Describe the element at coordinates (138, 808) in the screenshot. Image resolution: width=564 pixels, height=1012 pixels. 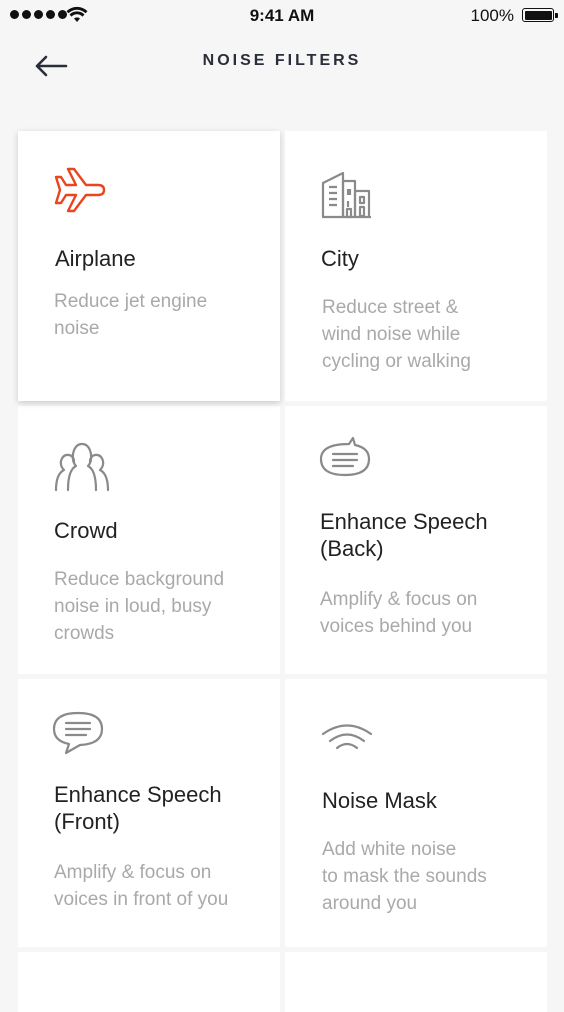
I see `filter-name: Enhance Speech (Front)` at that location.